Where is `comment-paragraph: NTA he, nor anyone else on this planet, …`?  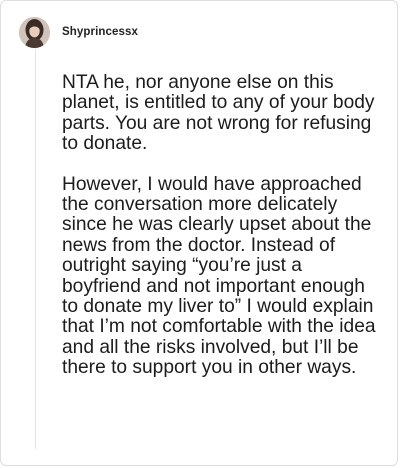 comment-paragraph: NTA he, nor anyone else on this planet, … is located at coordinates (218, 113).